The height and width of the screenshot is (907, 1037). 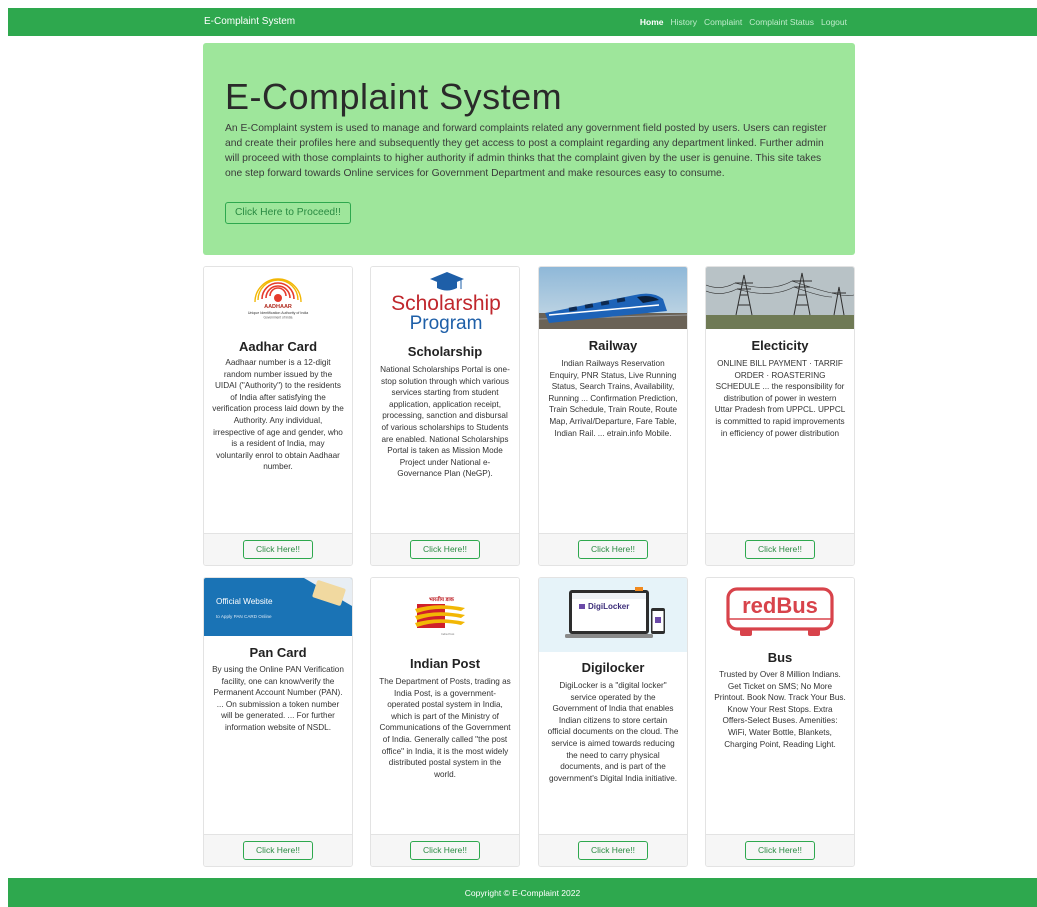 I want to click on aadhar-click-button: Click Here!!, so click(x=278, y=549).